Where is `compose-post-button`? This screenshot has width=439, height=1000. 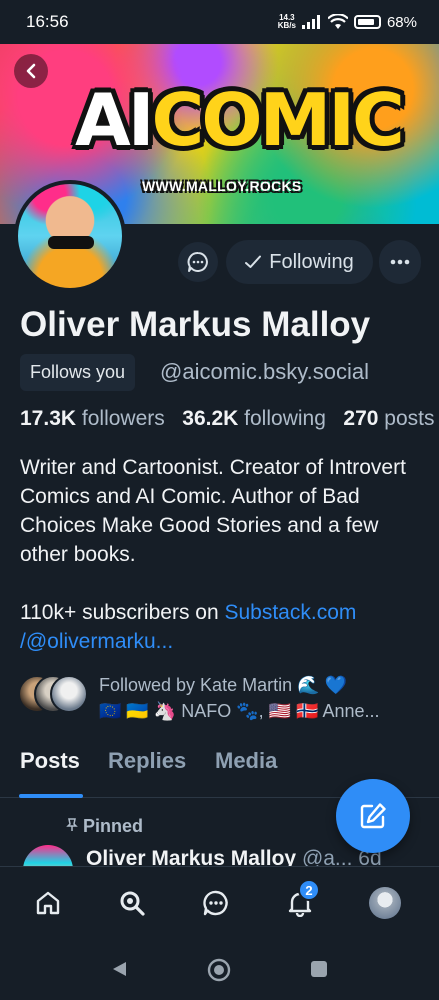
compose-post-button is located at coordinates (373, 816).